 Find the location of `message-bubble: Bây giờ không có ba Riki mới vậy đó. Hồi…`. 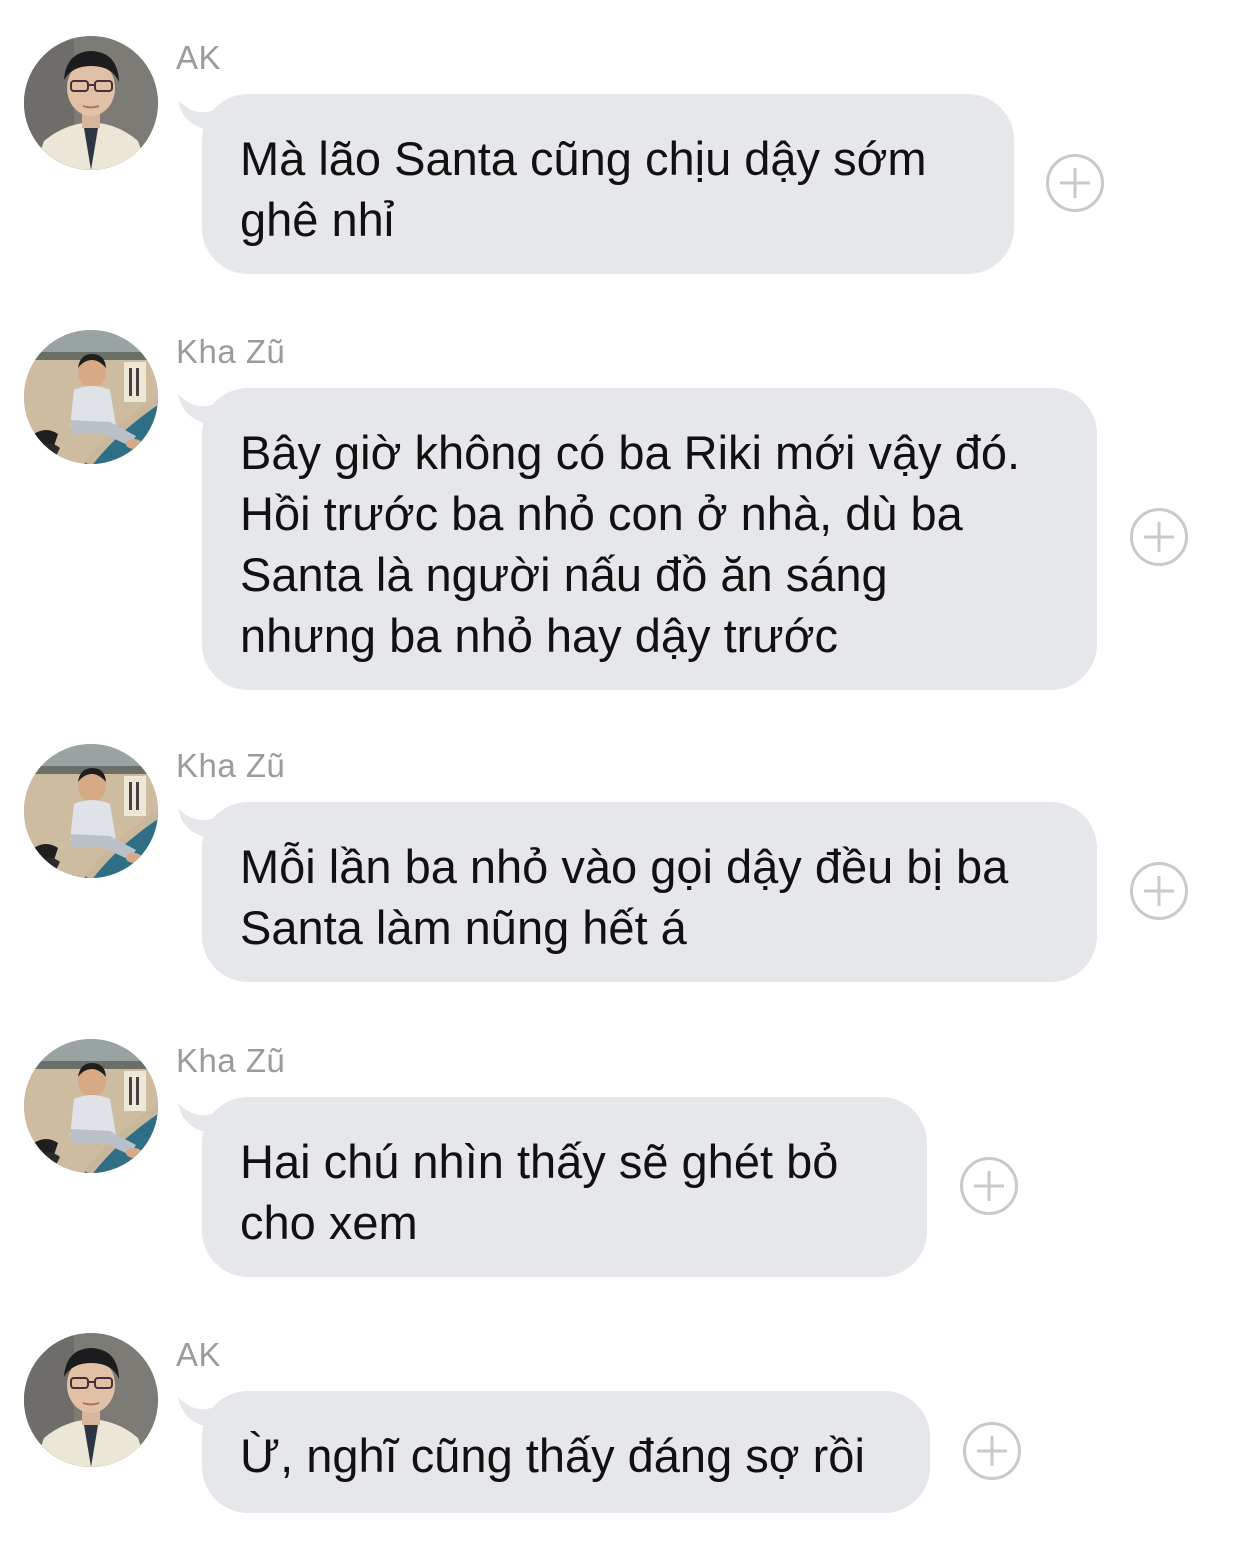

message-bubble: Bây giờ không có ba Riki mới vậy đó. Hồi… is located at coordinates (649, 539).